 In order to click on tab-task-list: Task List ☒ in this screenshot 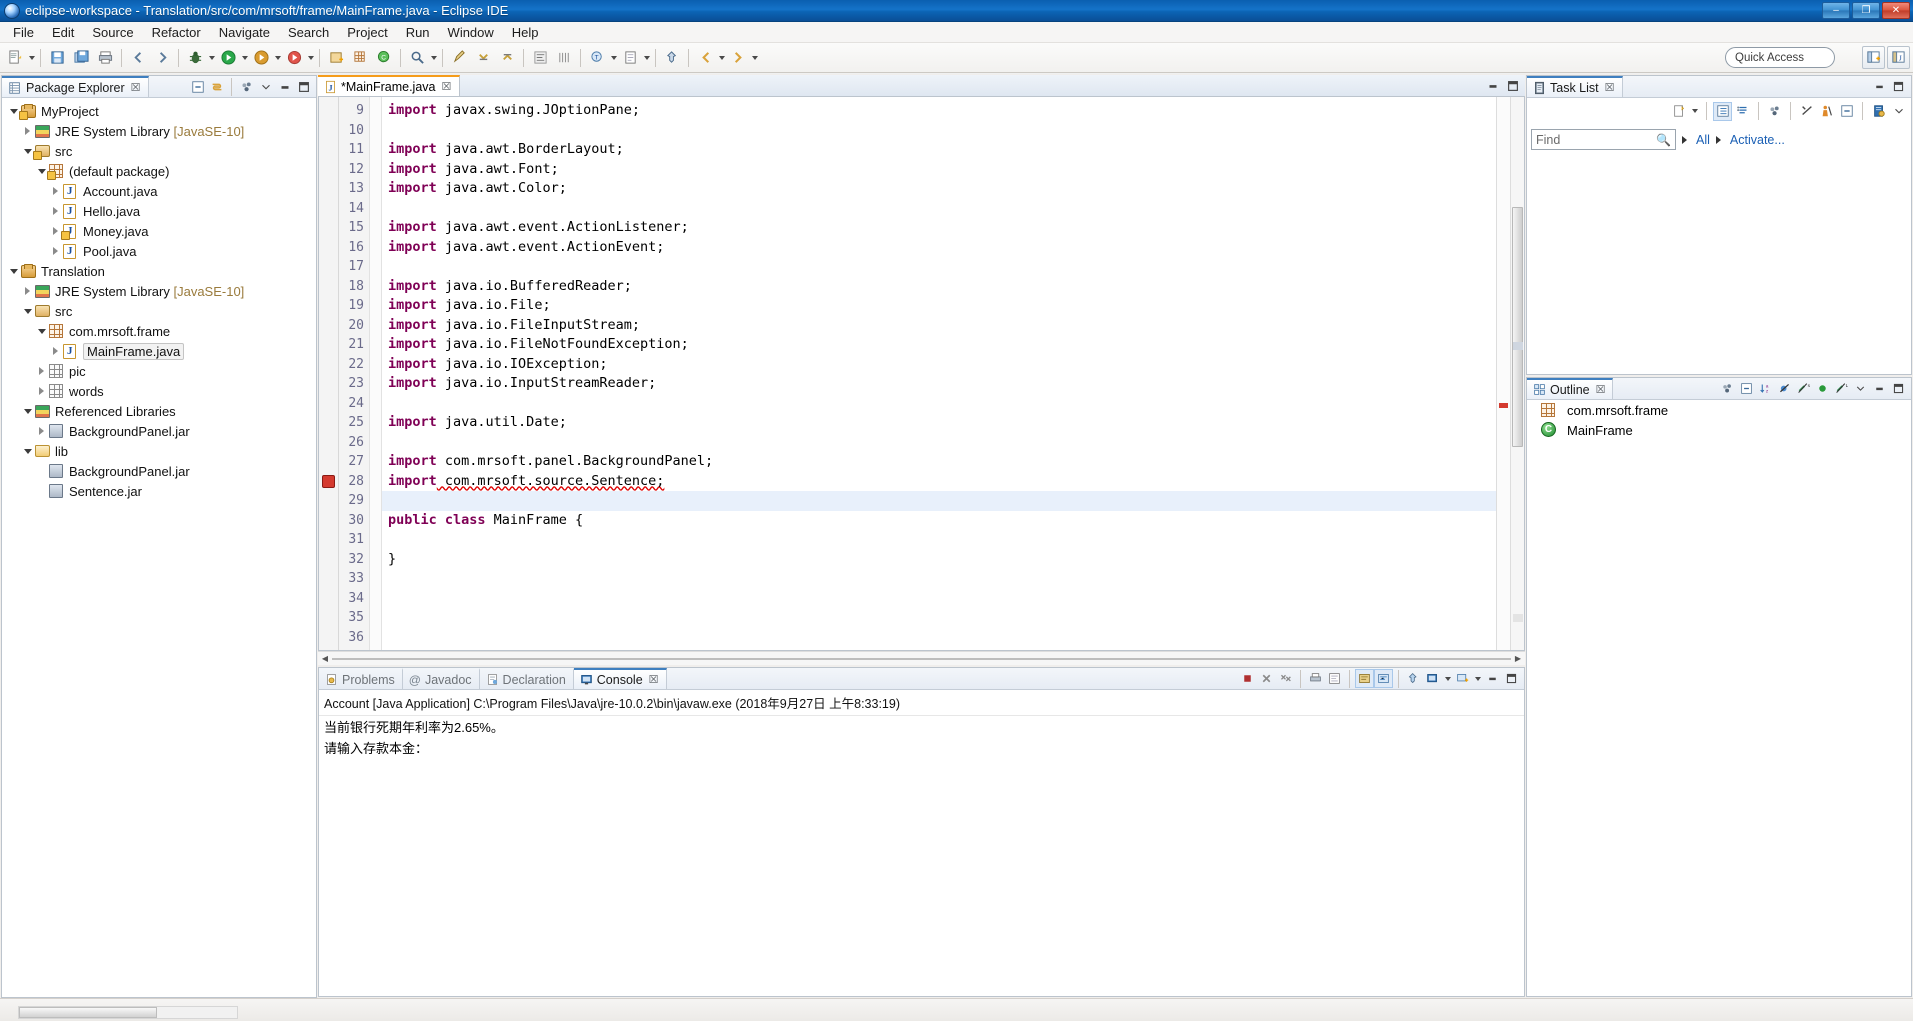, I will do `click(1575, 86)`.